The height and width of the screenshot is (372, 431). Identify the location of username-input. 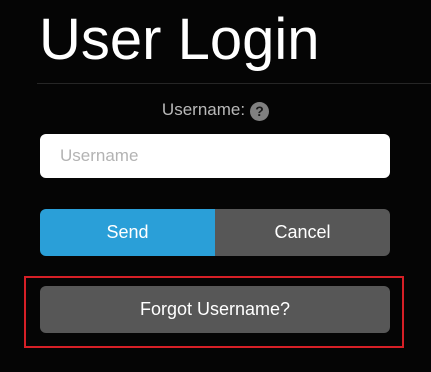
(215, 156).